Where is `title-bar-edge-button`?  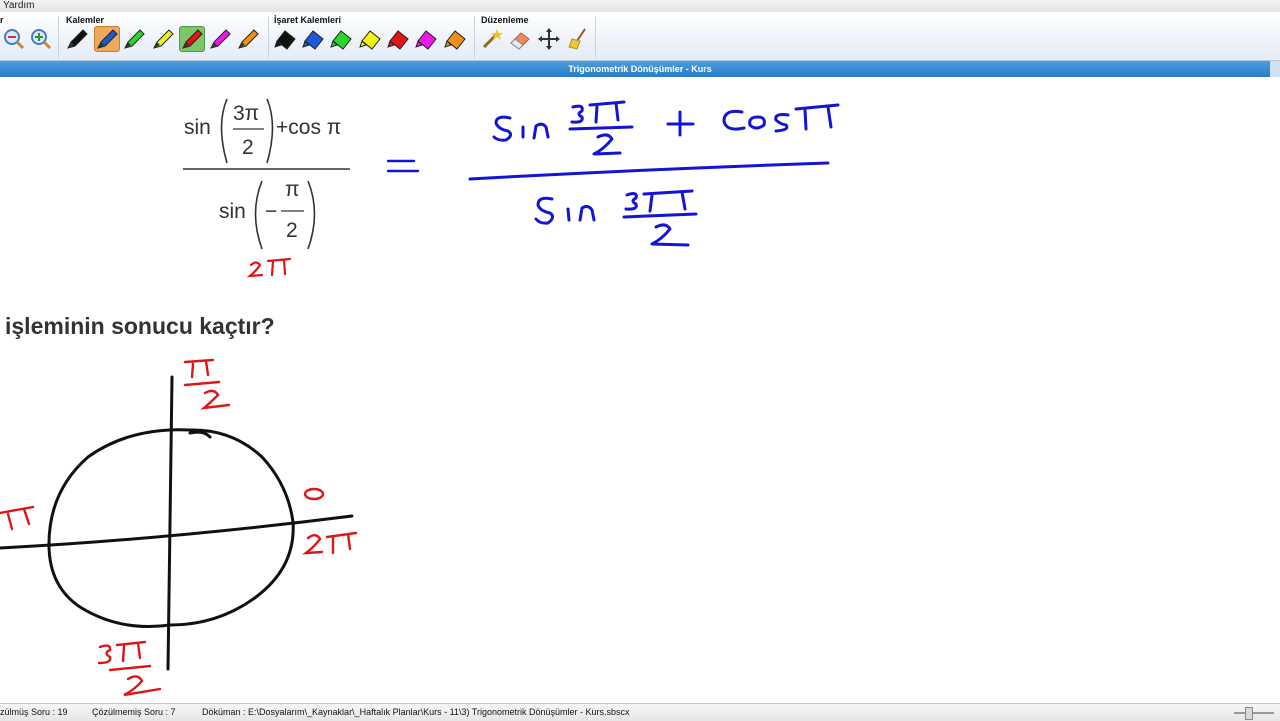 title-bar-edge-button is located at coordinates (1275, 69).